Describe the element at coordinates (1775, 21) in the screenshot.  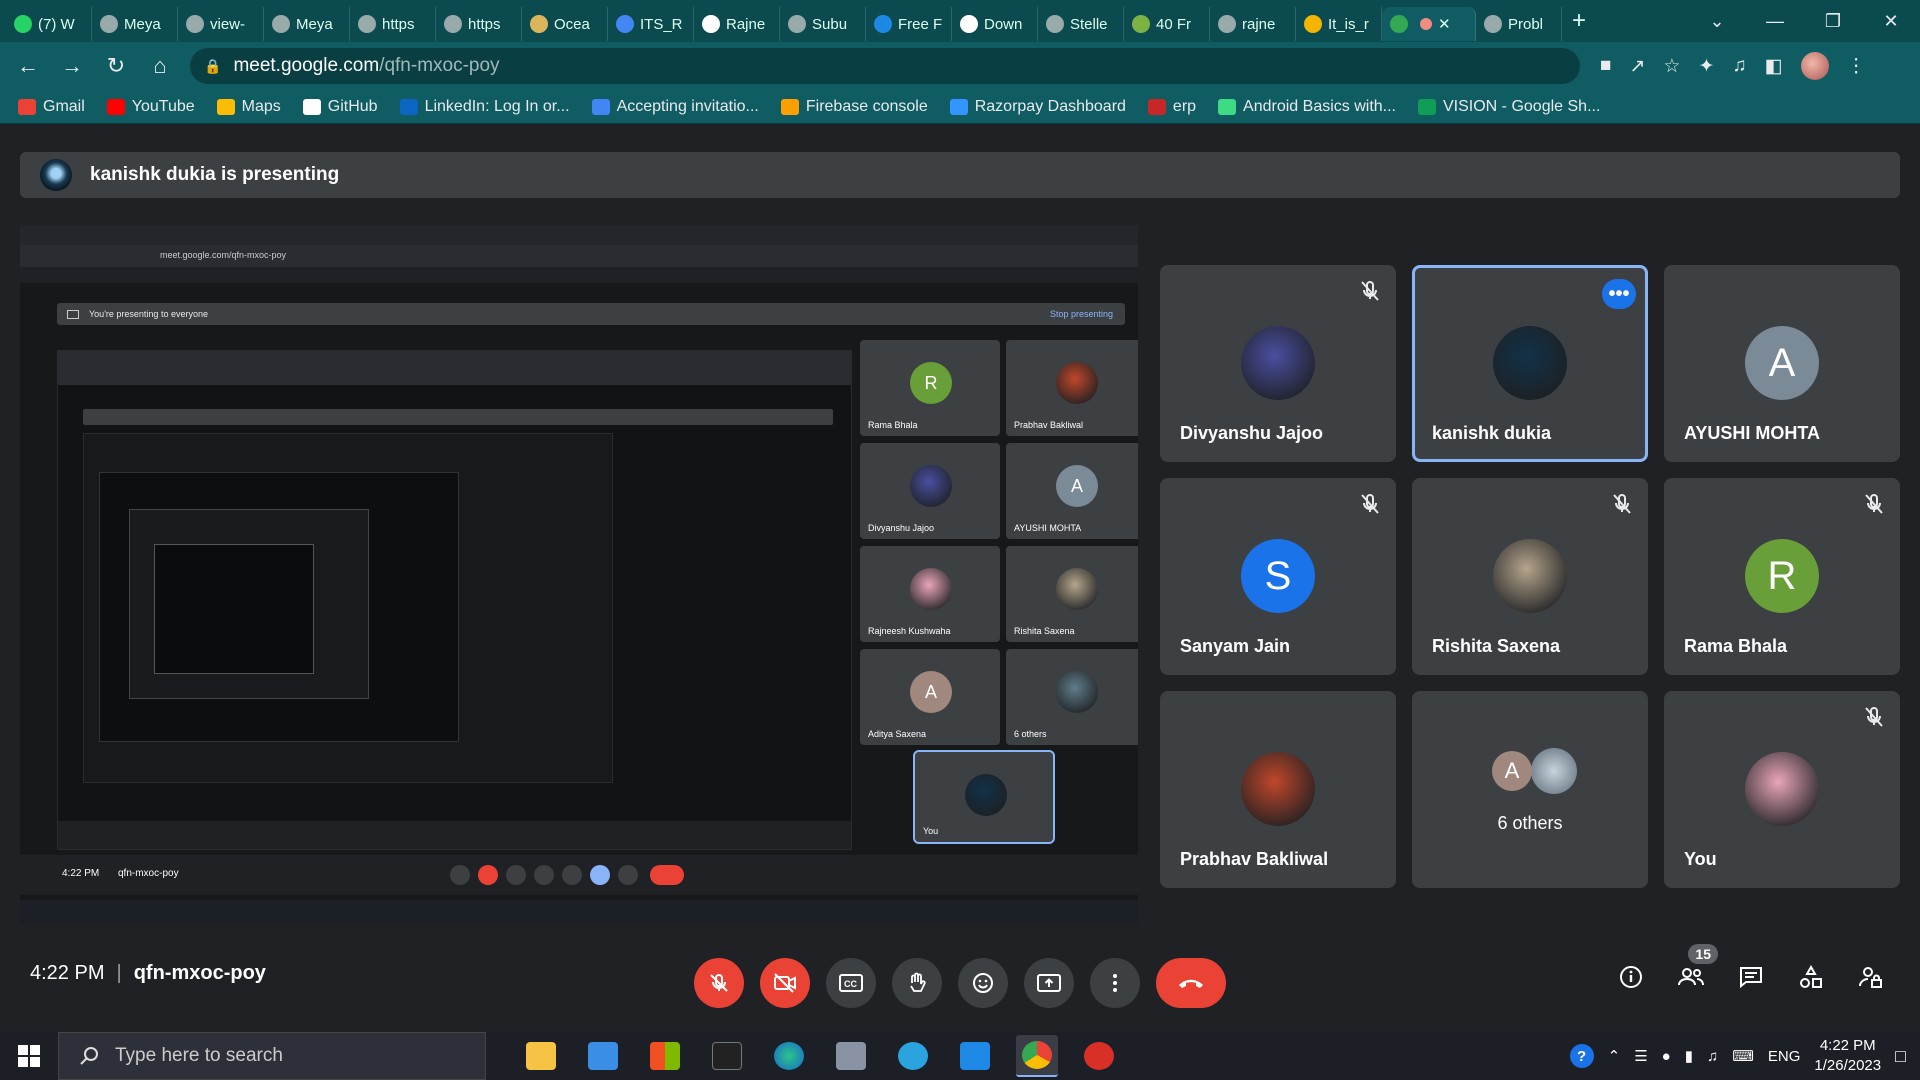
I see `minimize-button: —` at that location.